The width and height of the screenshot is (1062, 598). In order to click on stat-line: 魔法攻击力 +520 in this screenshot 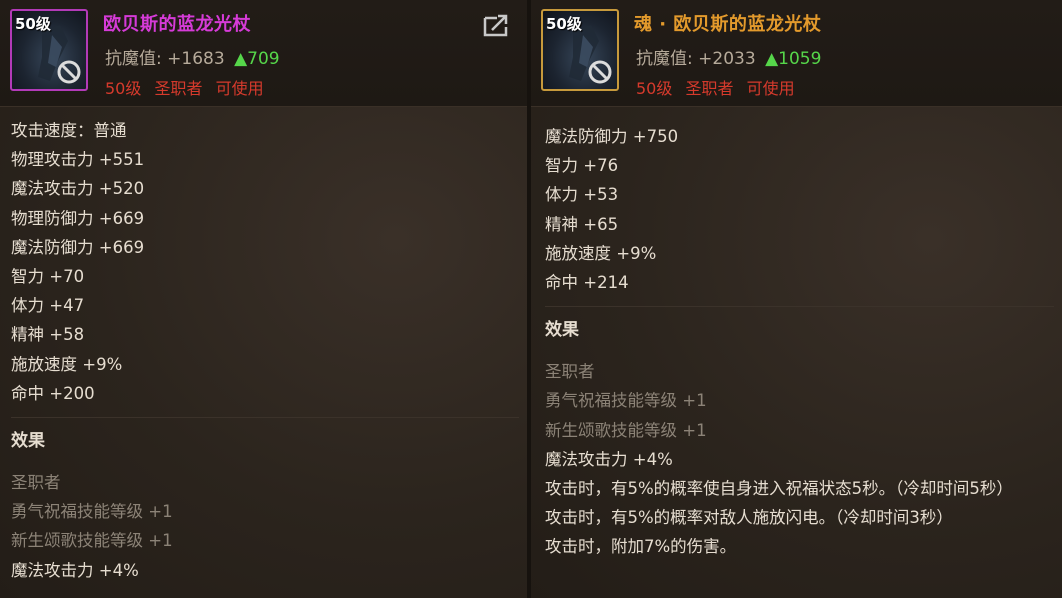, I will do `click(78, 189)`.